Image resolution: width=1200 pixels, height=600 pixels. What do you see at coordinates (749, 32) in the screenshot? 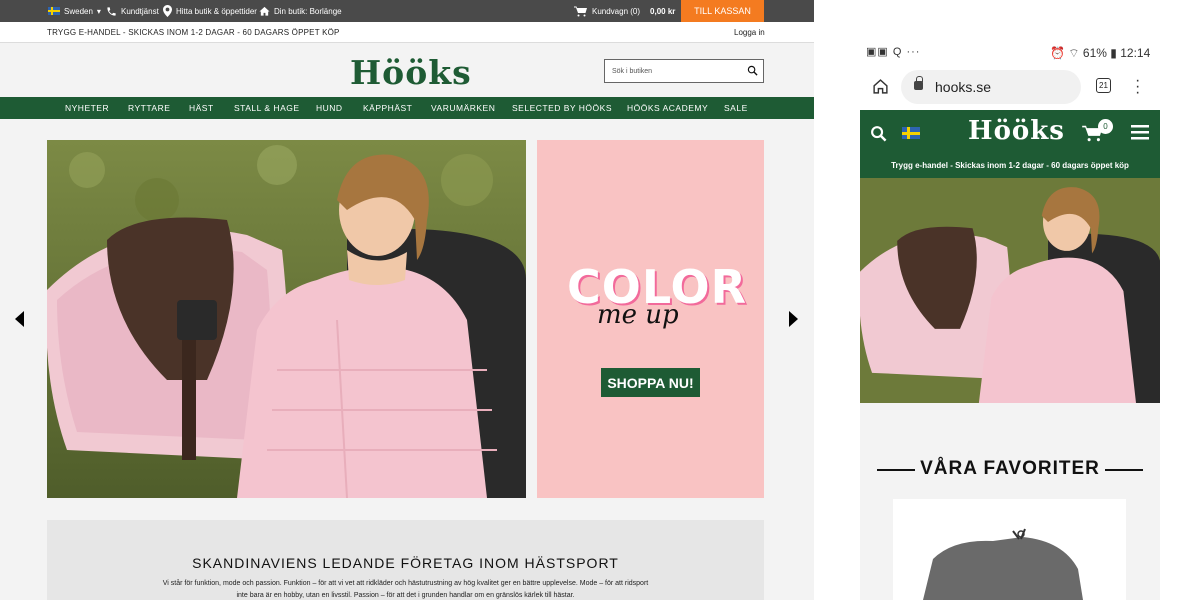
I see `login-link: Logga in` at bounding box center [749, 32].